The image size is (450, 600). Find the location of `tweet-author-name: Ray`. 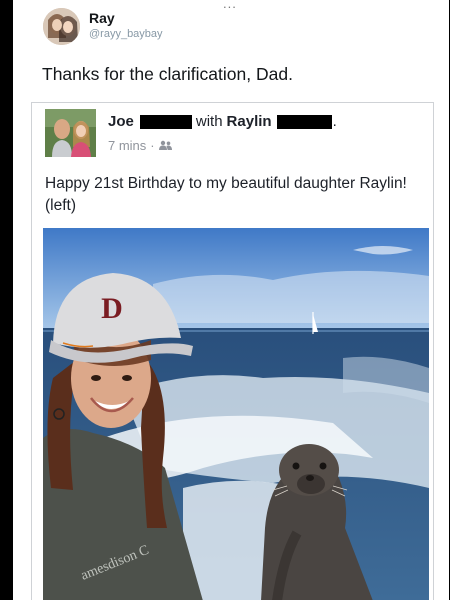

tweet-author-name: Ray is located at coordinates (102, 18).